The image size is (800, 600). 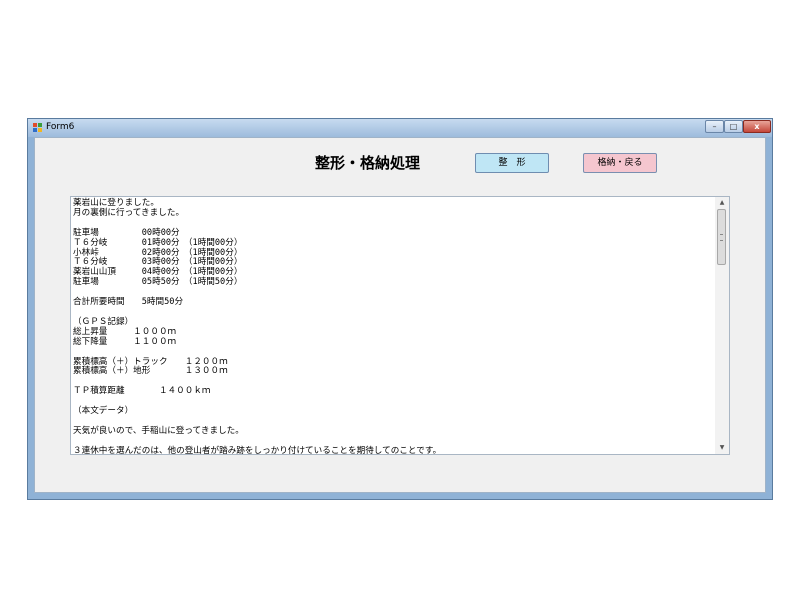 What do you see at coordinates (722, 203) in the screenshot?
I see `scroll-up-arrow-icon: ▲` at bounding box center [722, 203].